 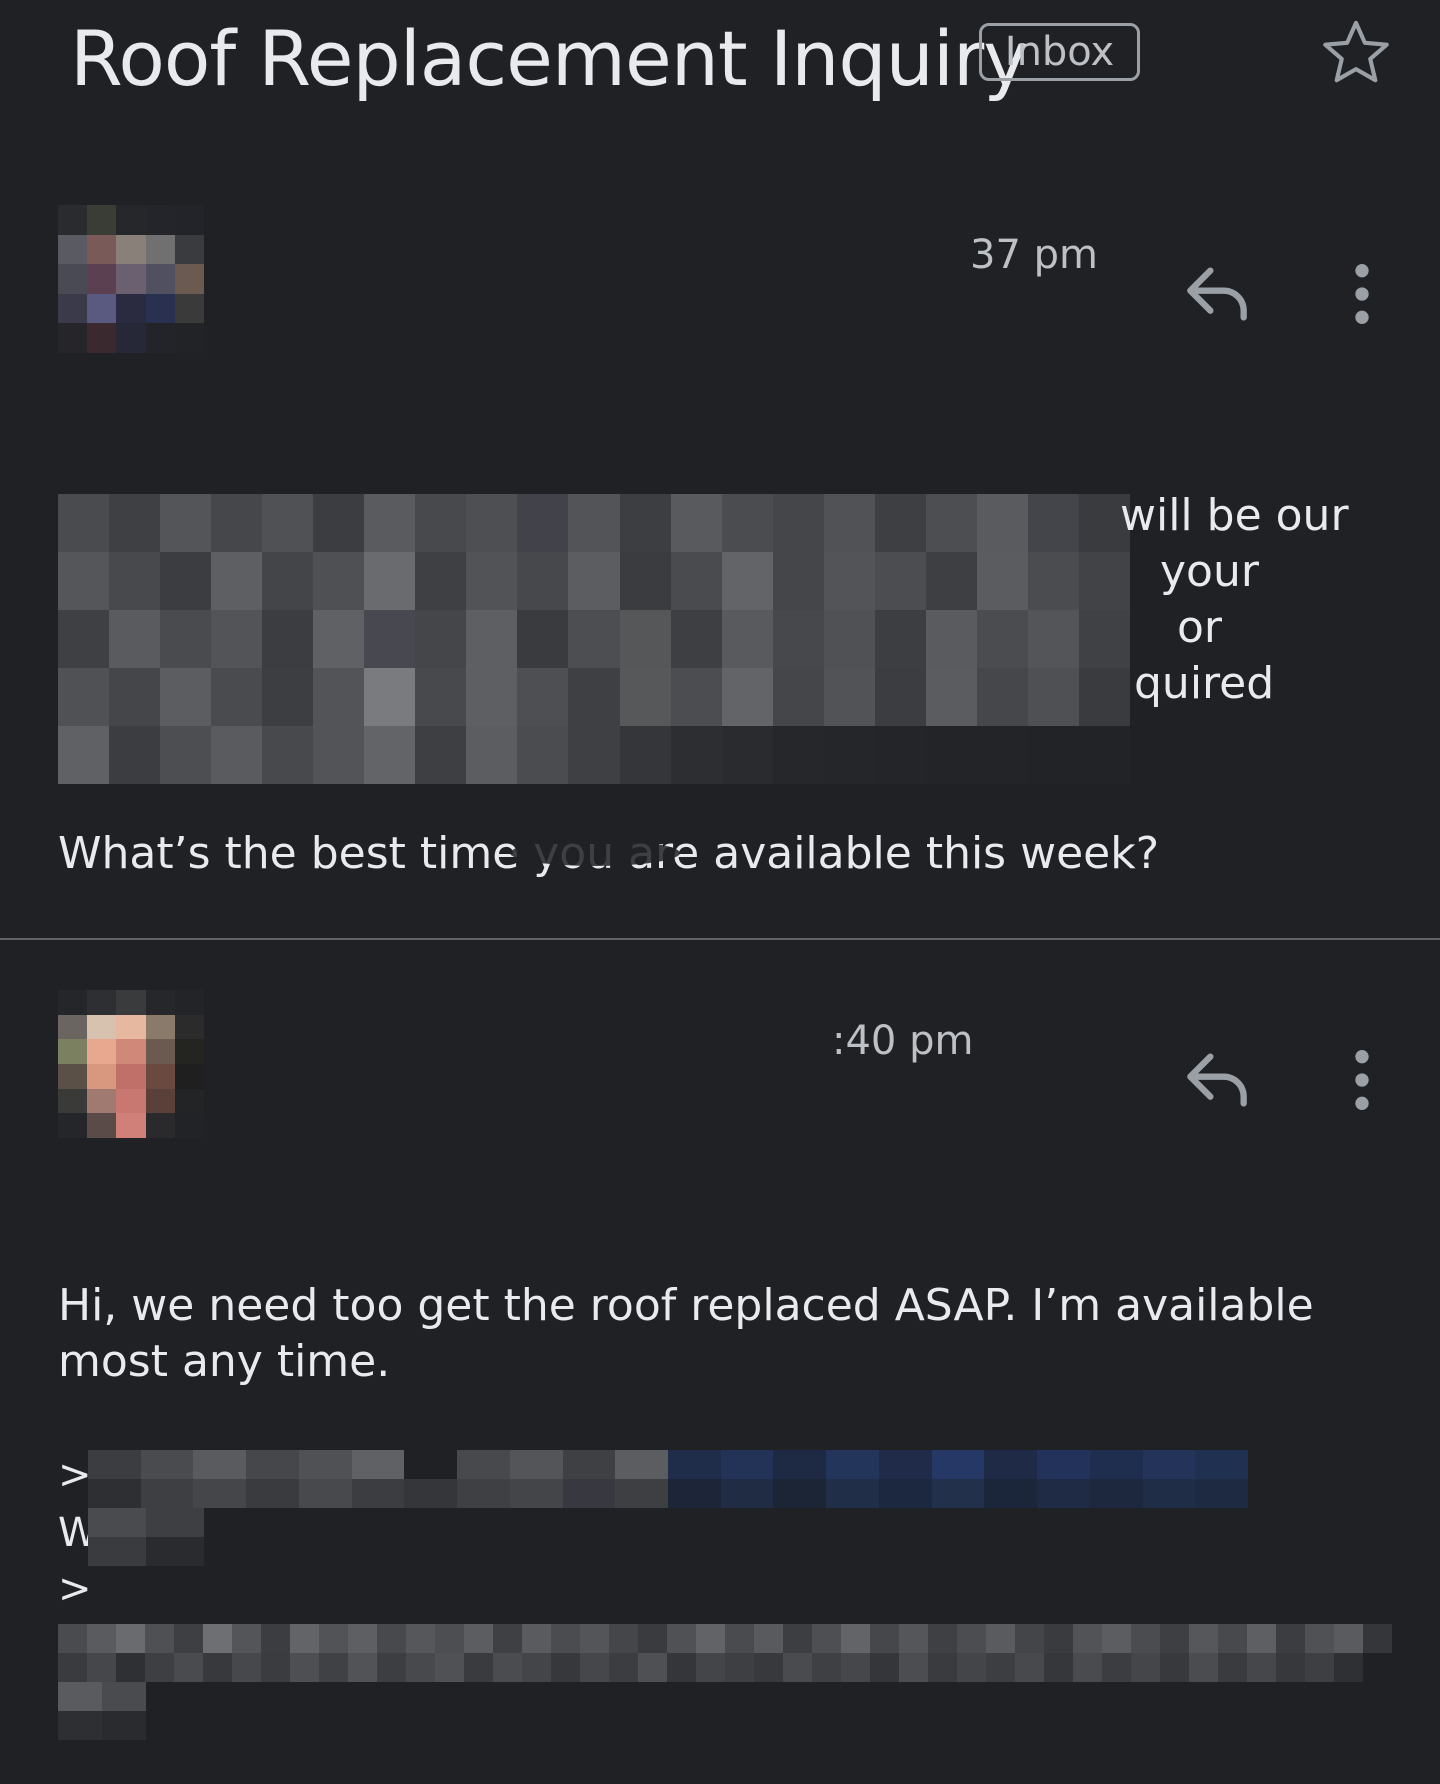 I want to click on message-time: 37 pm, so click(x=1034, y=255).